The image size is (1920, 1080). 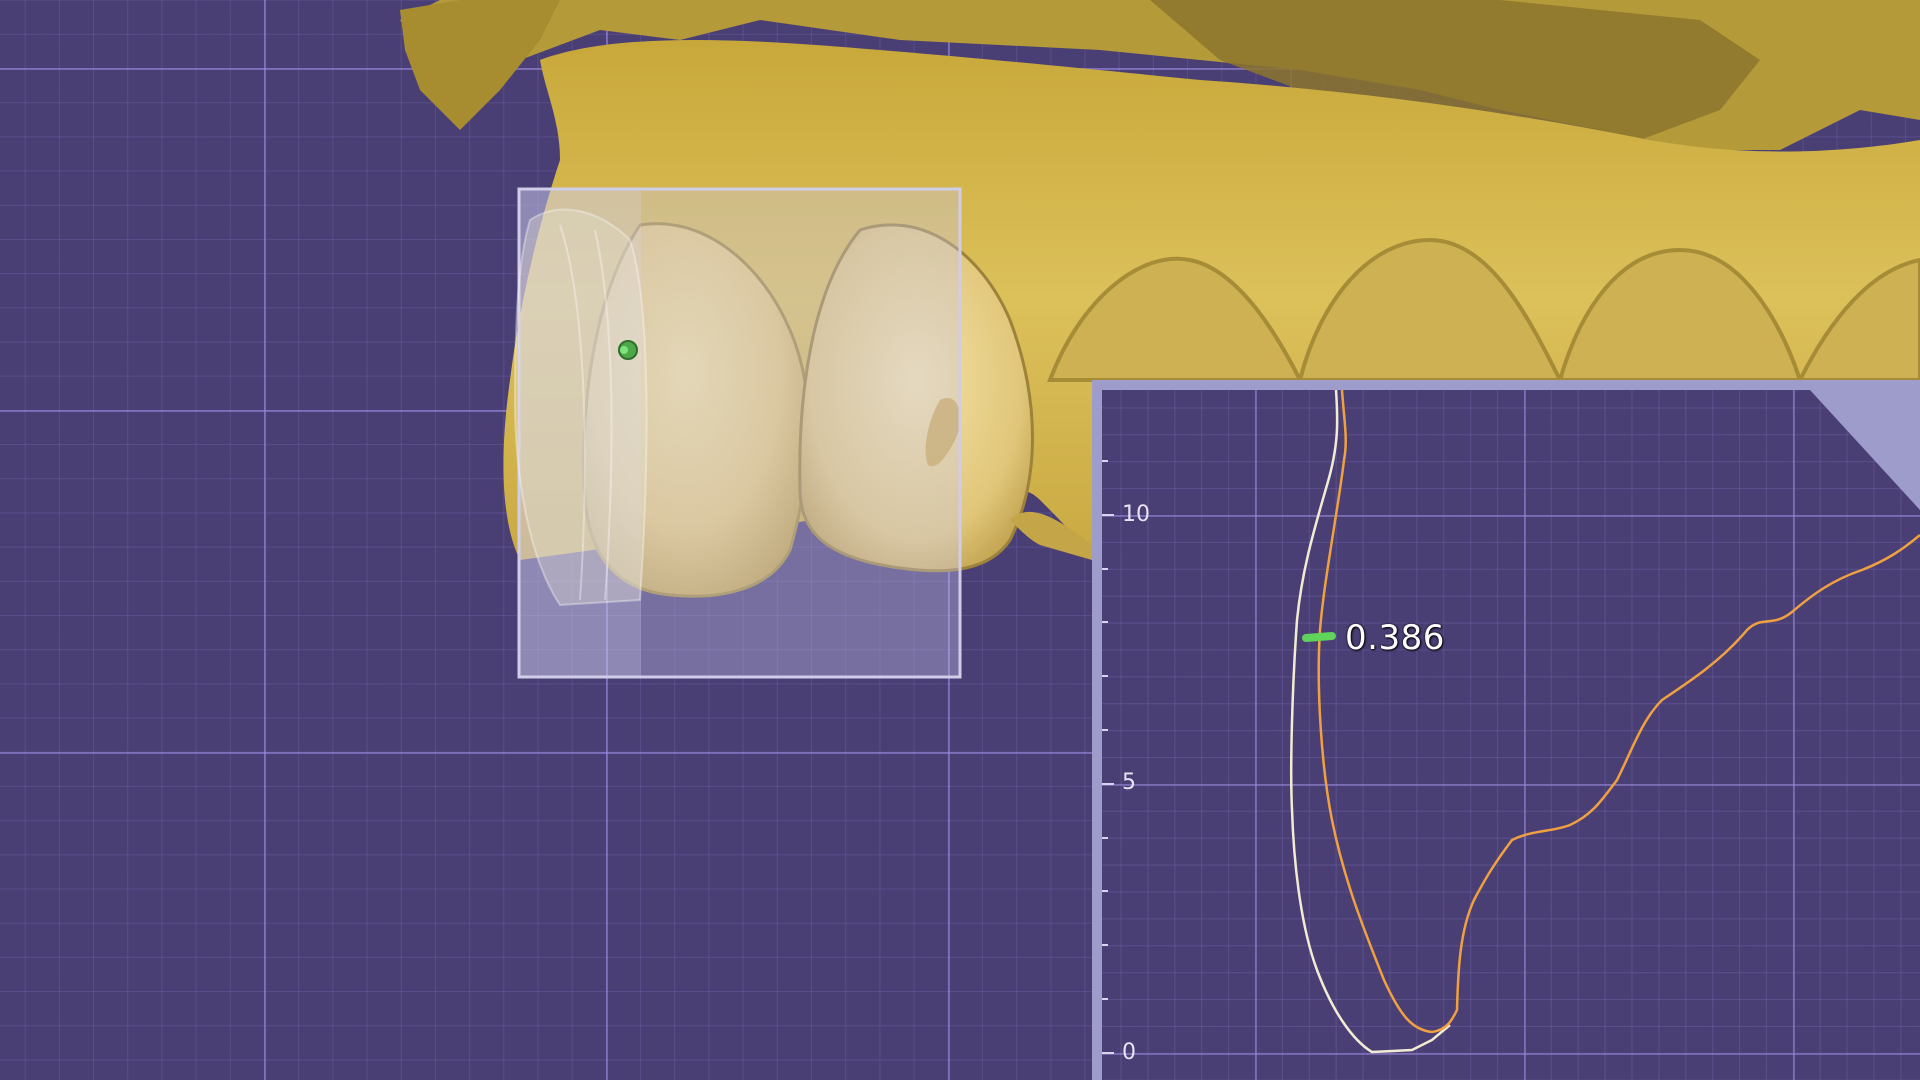 I want to click on measure-marker, so click(x=1319, y=637).